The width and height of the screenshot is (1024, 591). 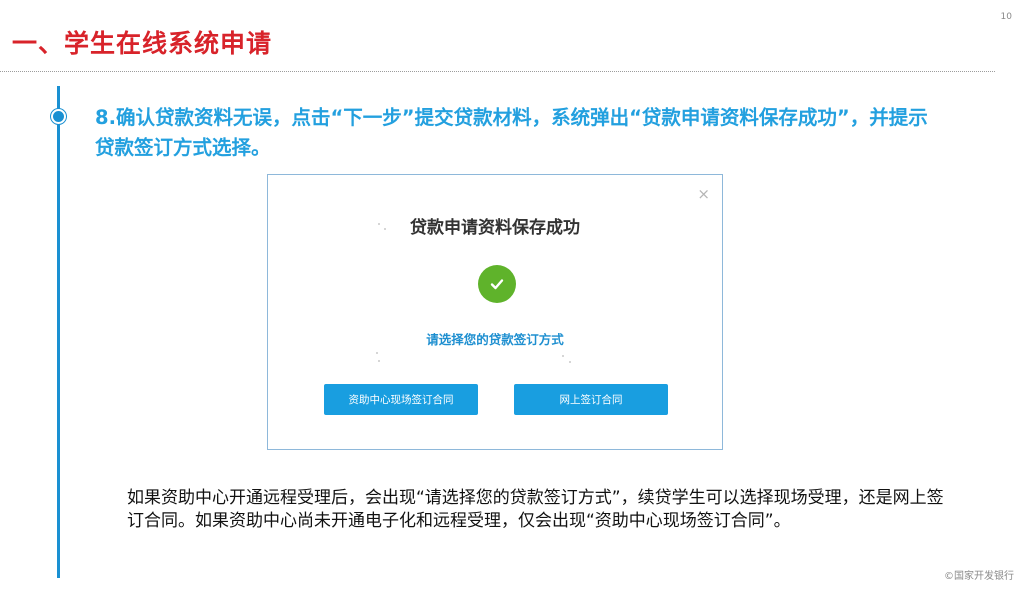 What do you see at coordinates (703, 194) in the screenshot?
I see `close-icon: ×` at bounding box center [703, 194].